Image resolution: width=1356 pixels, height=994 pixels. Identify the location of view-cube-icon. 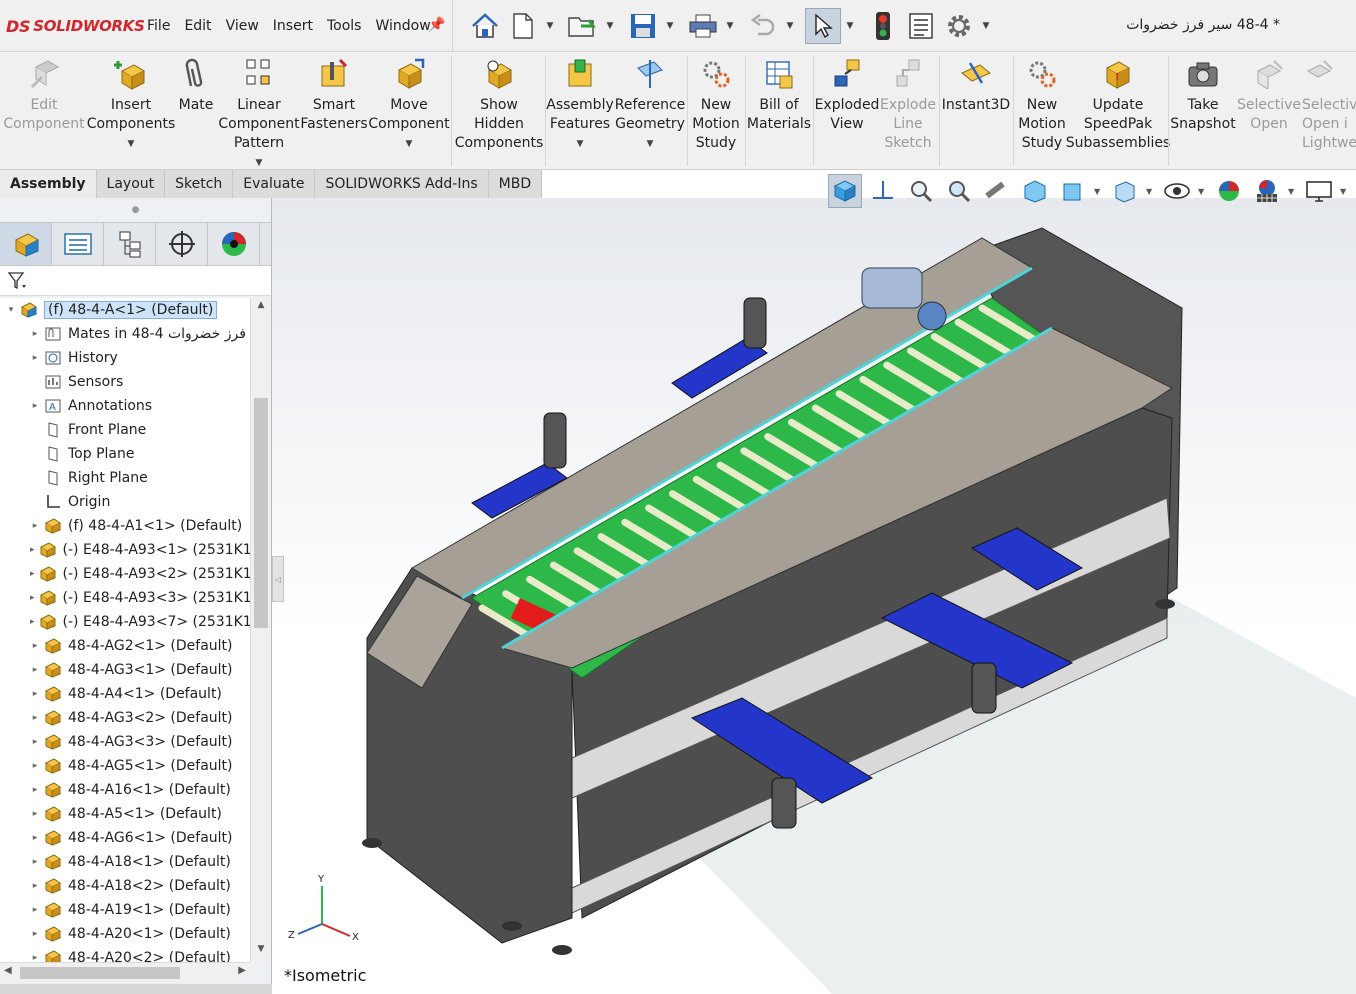
(845, 191).